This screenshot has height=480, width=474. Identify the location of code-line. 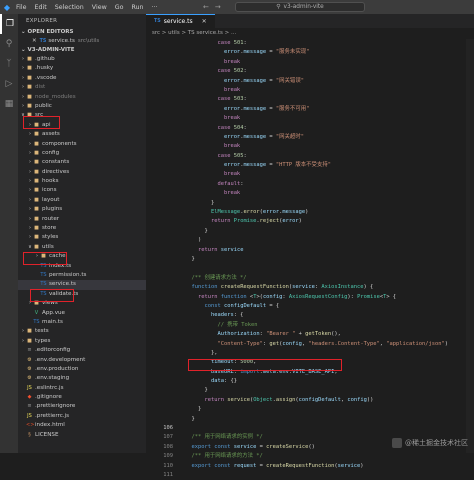
(310, 268).